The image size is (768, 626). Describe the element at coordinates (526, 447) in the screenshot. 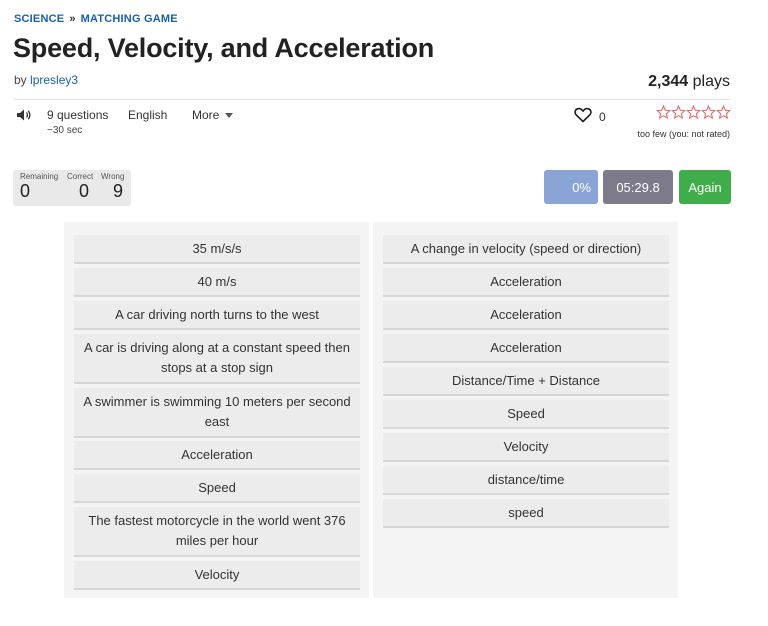

I see `right-tile: Velocity` at that location.